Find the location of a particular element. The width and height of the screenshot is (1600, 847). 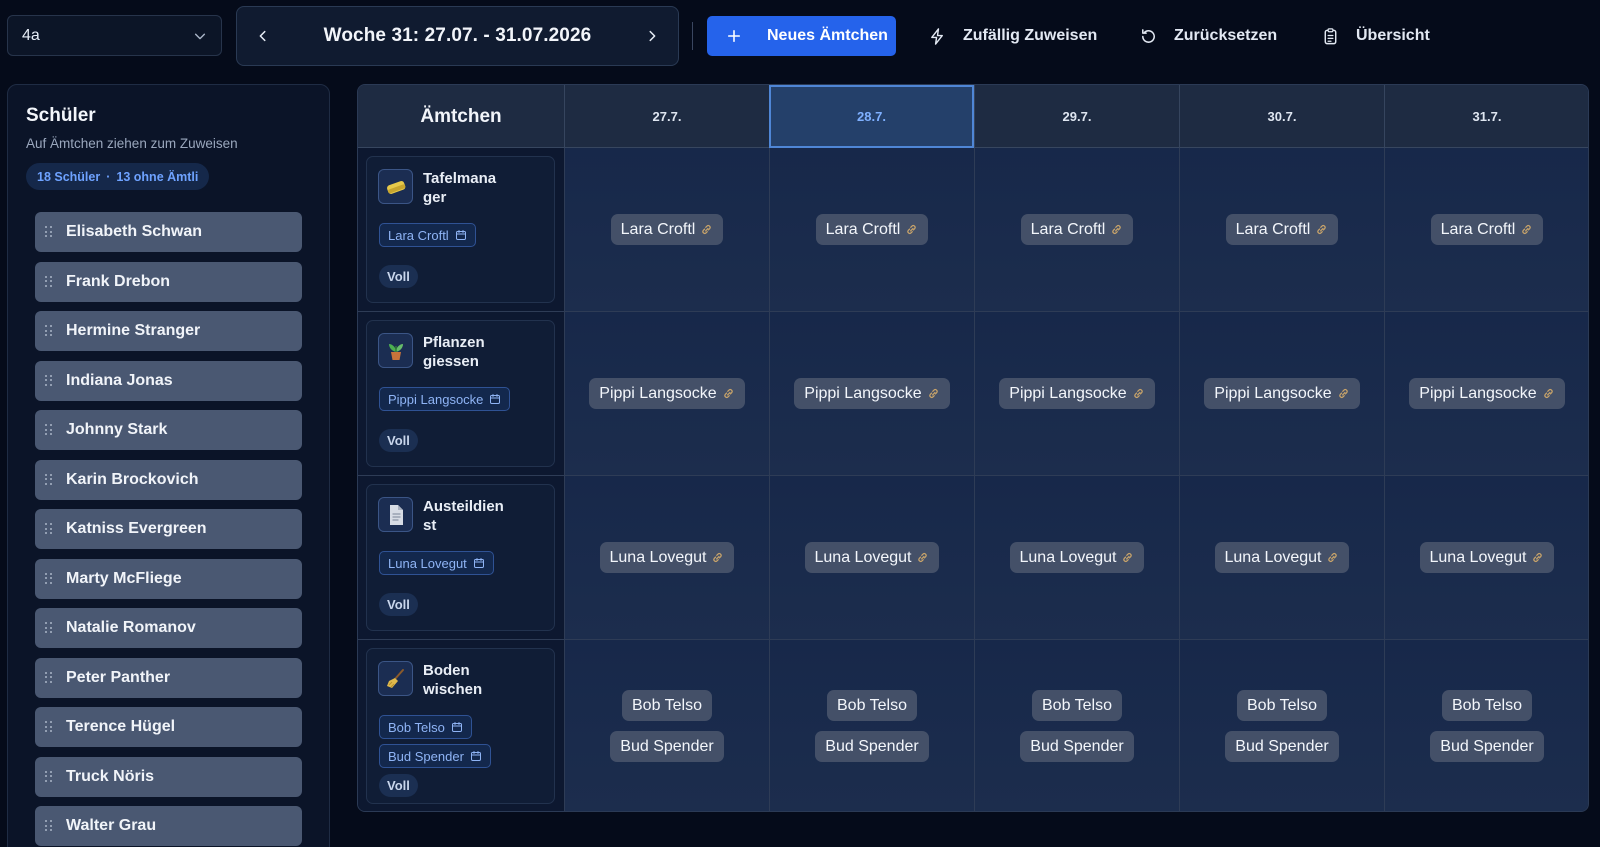

chevron-right-icon is located at coordinates (652, 36).